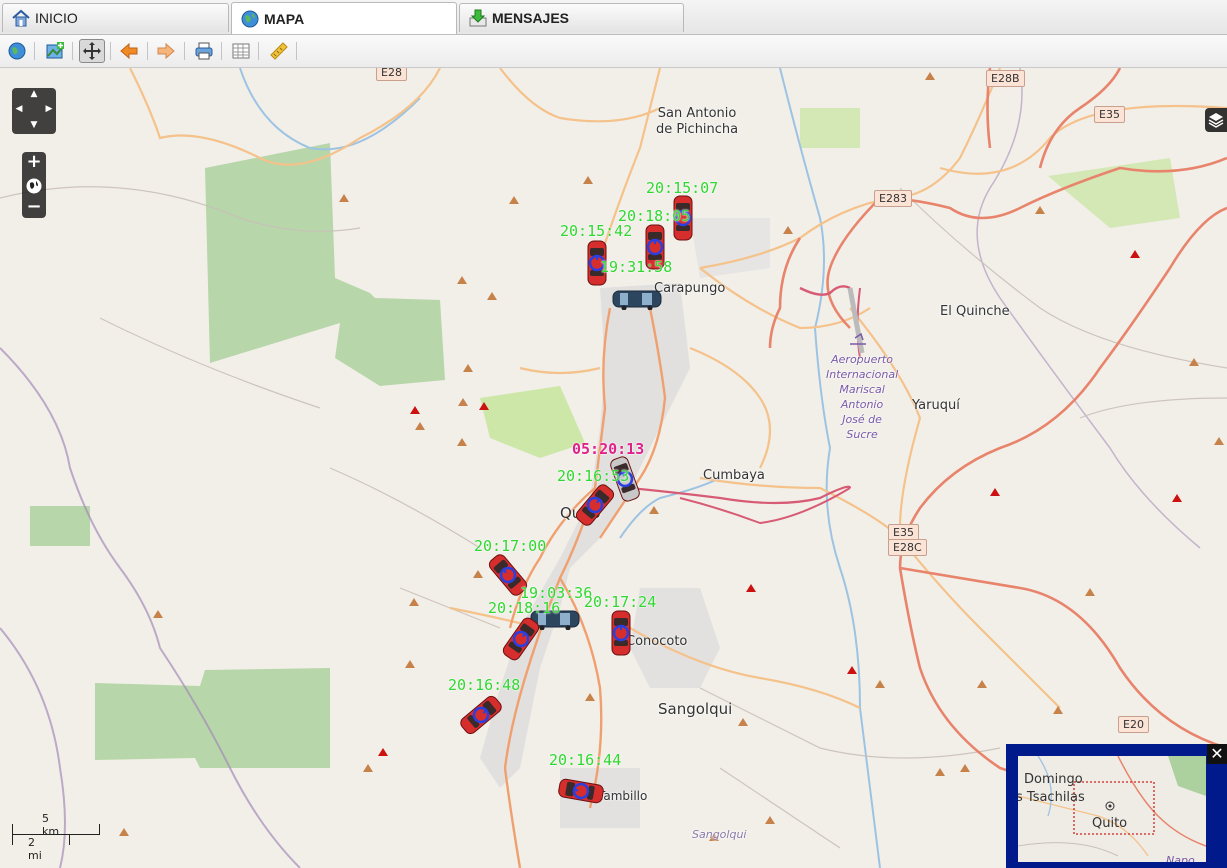 The image size is (1227, 868). Describe the element at coordinates (510, 546) in the screenshot. I see `vehicle-time-label: 20:17:00` at that location.